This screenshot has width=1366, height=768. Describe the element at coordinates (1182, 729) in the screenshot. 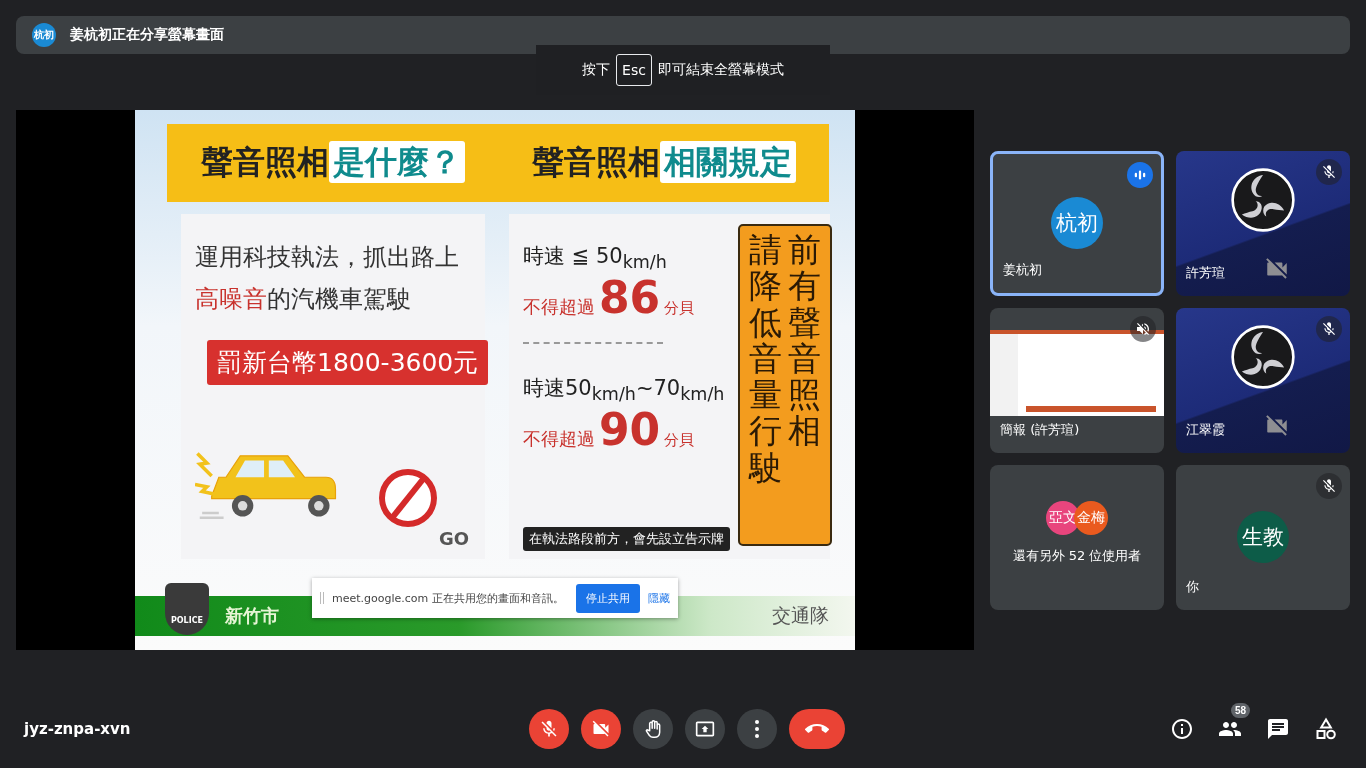

I see `info-icon` at that location.